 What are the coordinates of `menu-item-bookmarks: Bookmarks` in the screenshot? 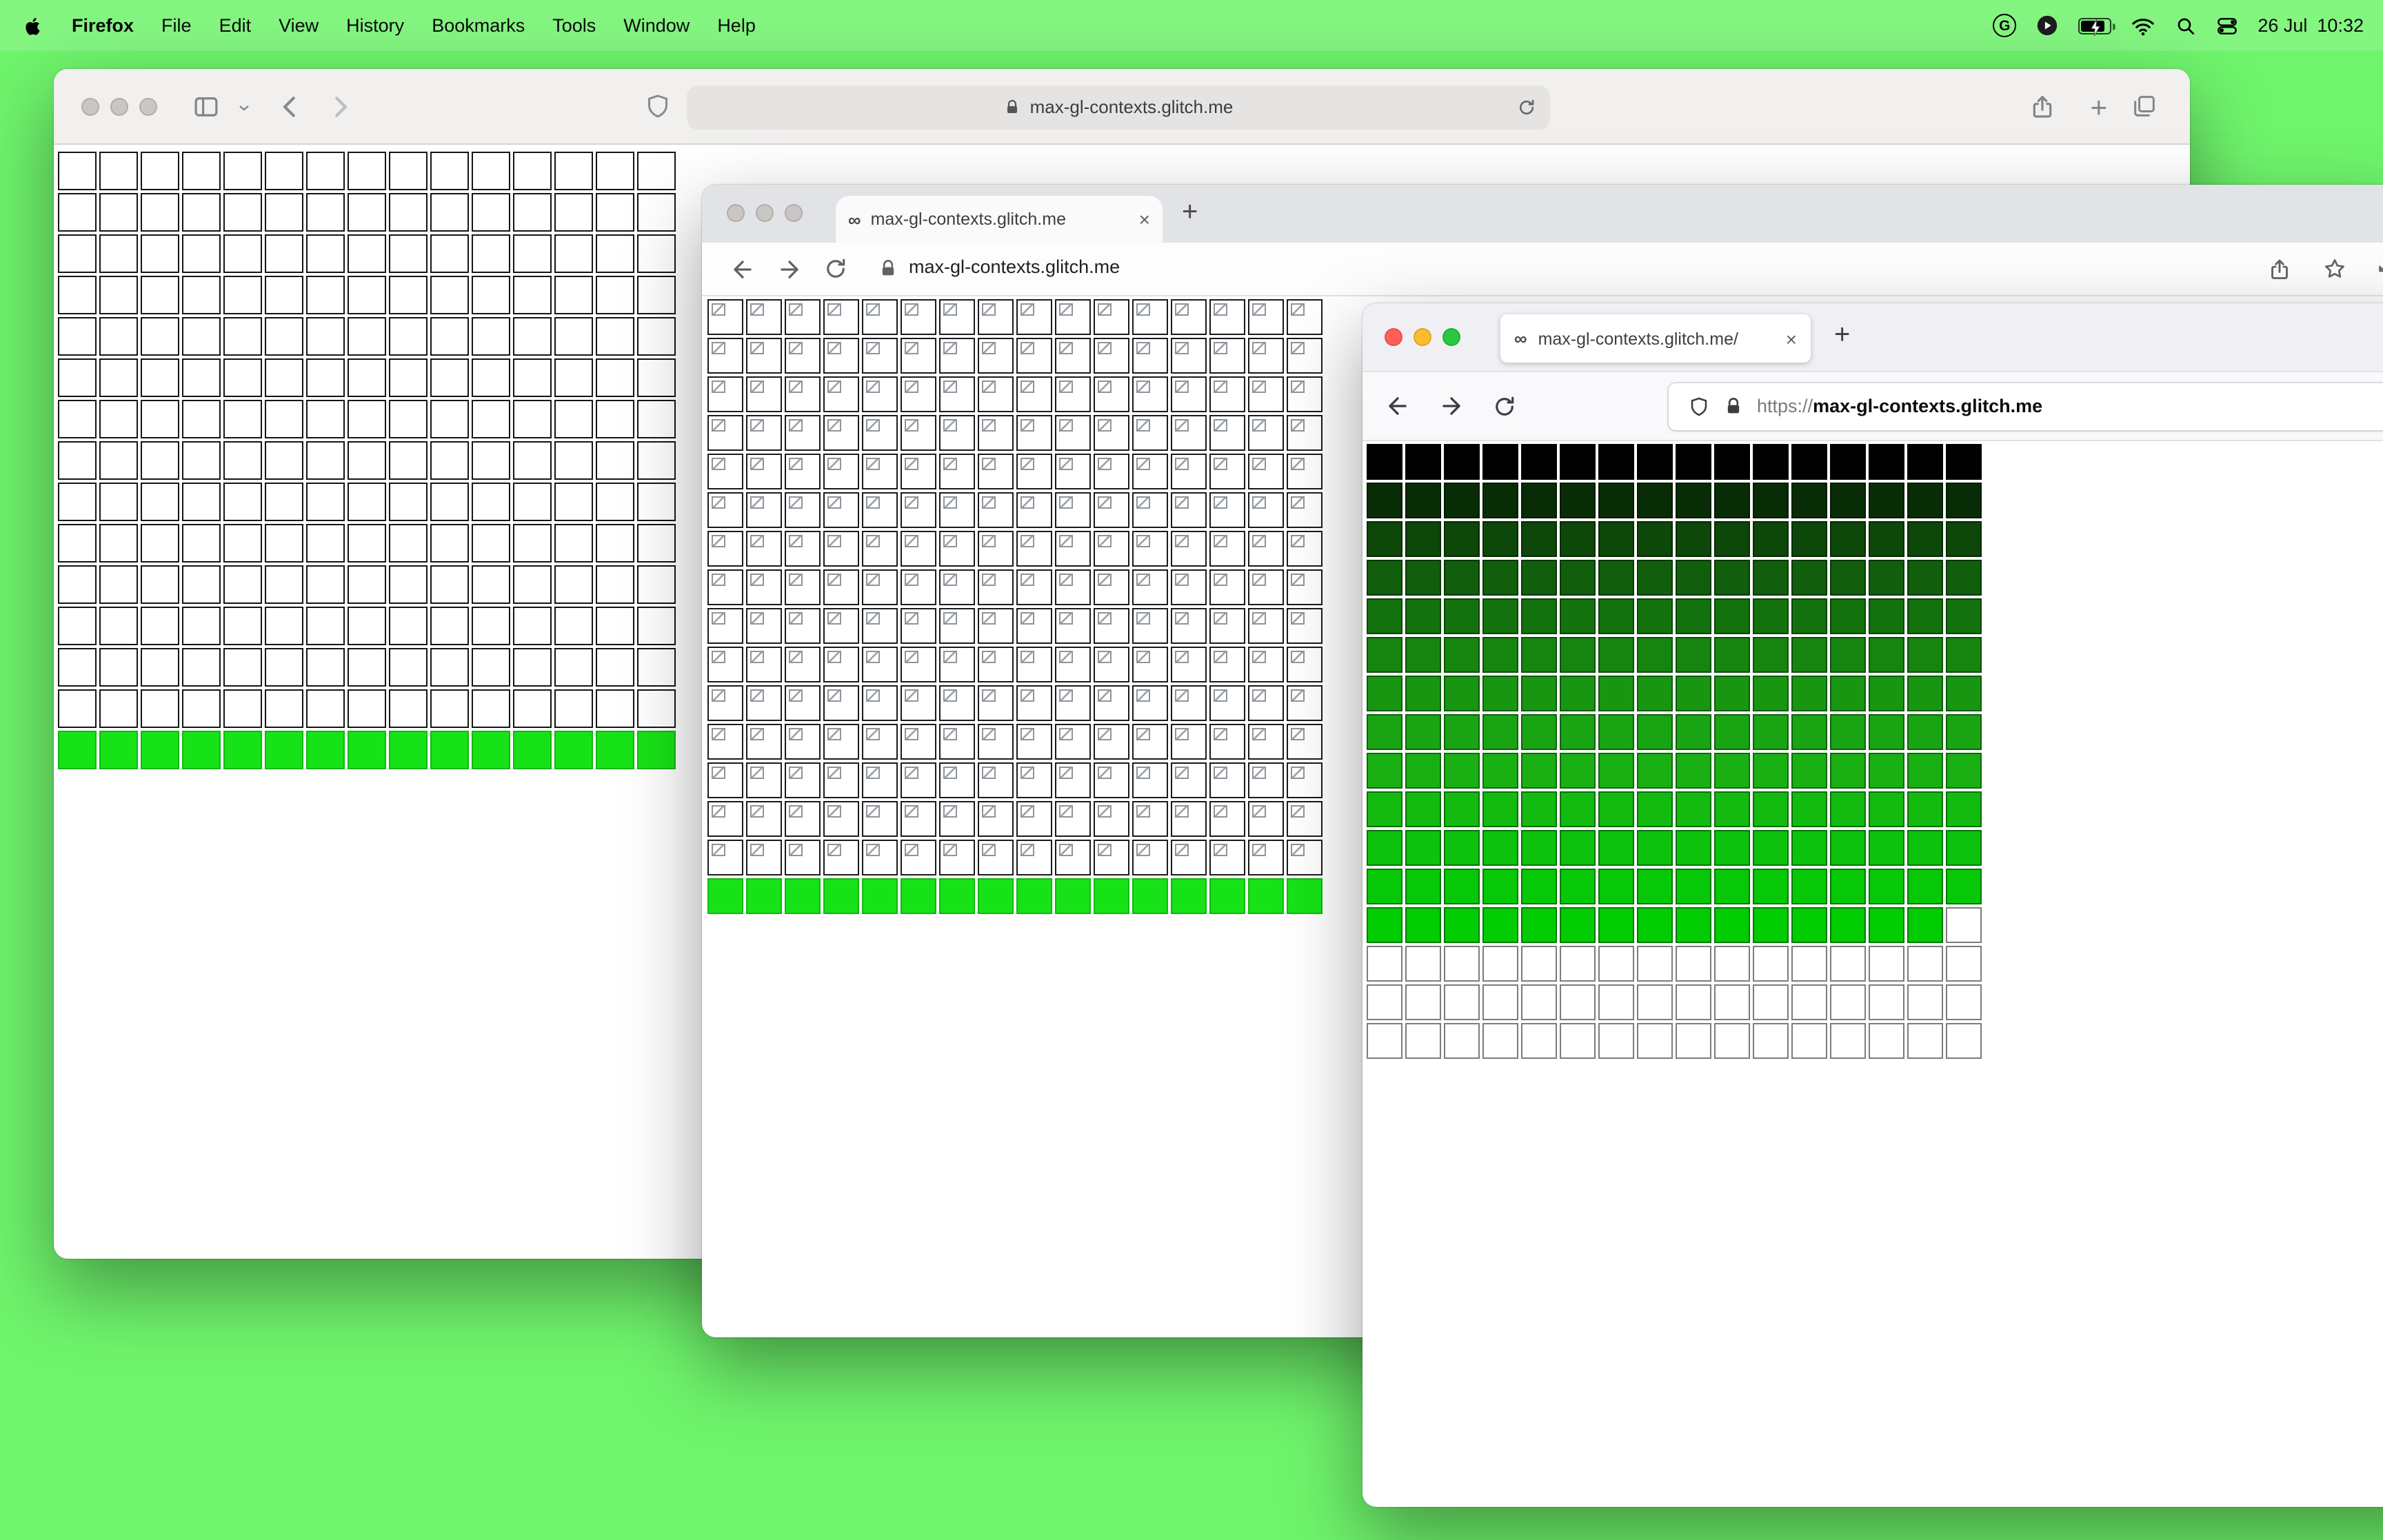 It's located at (478, 26).